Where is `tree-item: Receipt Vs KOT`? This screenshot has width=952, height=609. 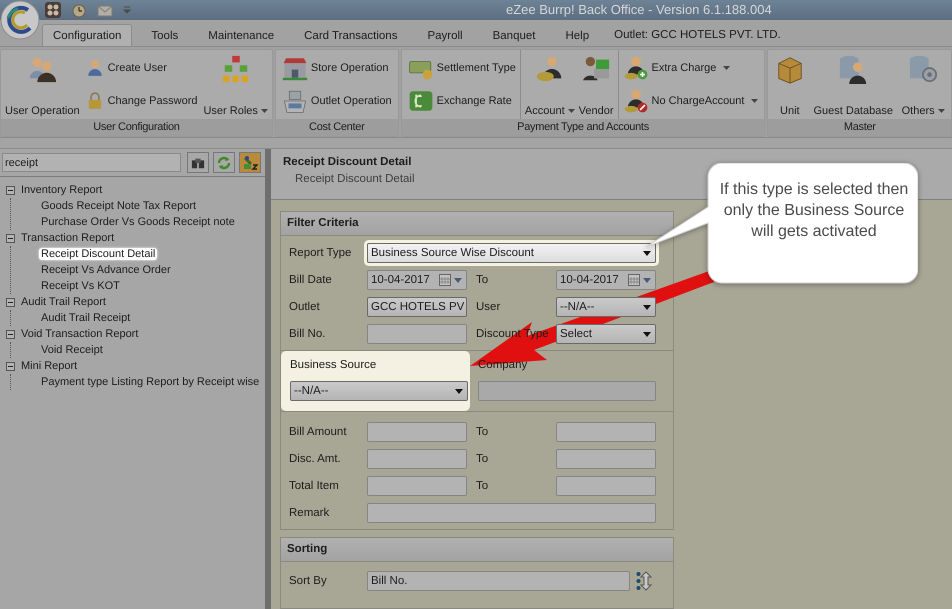 tree-item: Receipt Vs KOT is located at coordinates (80, 286).